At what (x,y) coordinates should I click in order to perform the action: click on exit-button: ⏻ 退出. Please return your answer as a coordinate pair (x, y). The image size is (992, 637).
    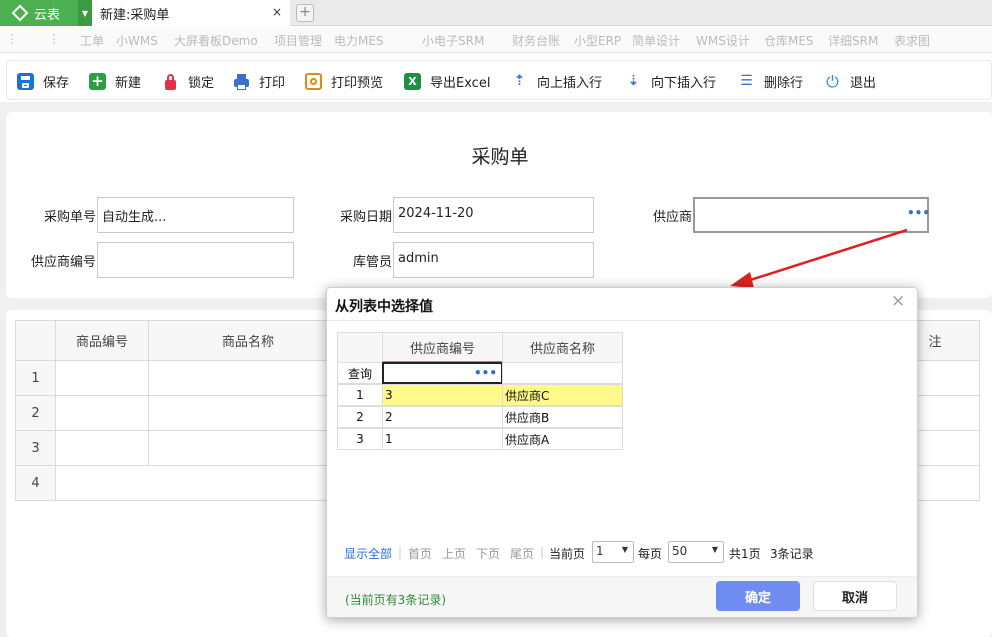
    Looking at the image, I should click on (850, 81).